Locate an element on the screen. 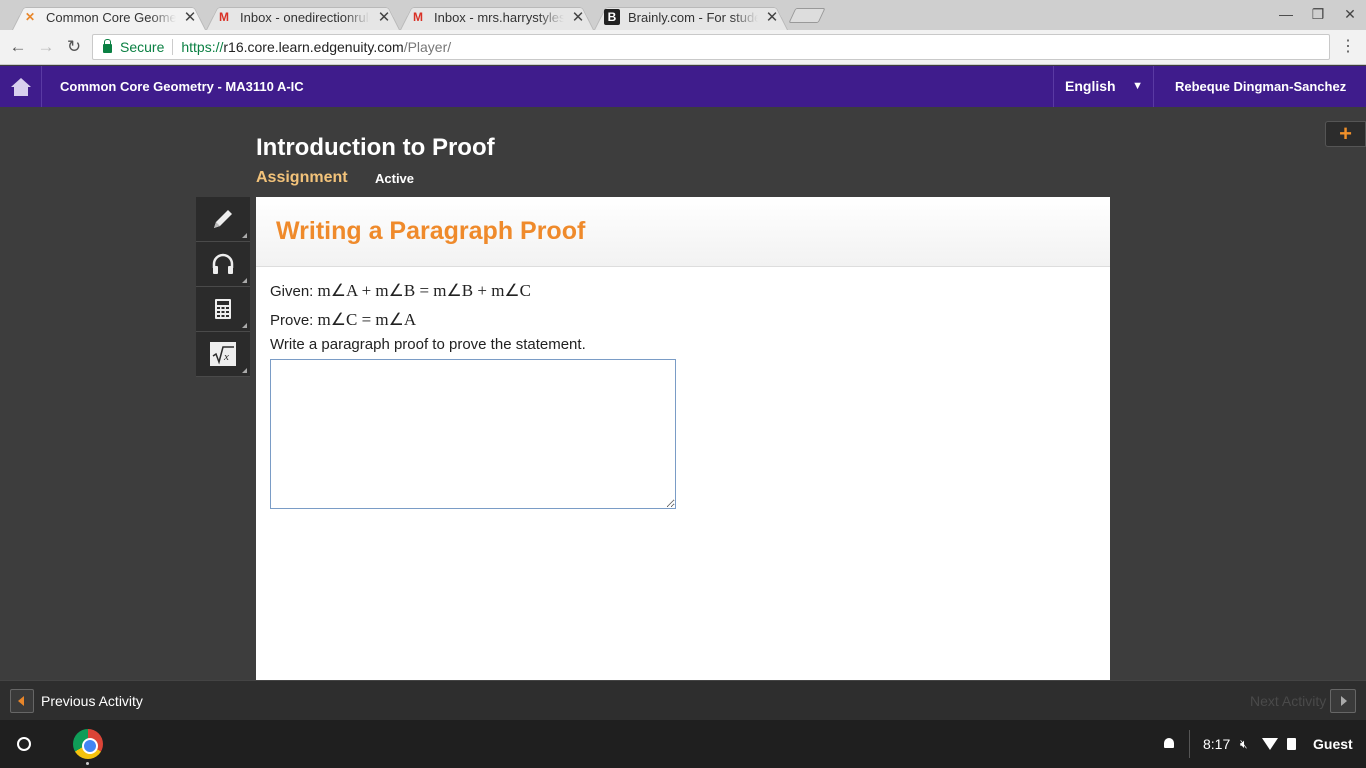 The image size is (1366, 768). running-indicator is located at coordinates (87, 763).